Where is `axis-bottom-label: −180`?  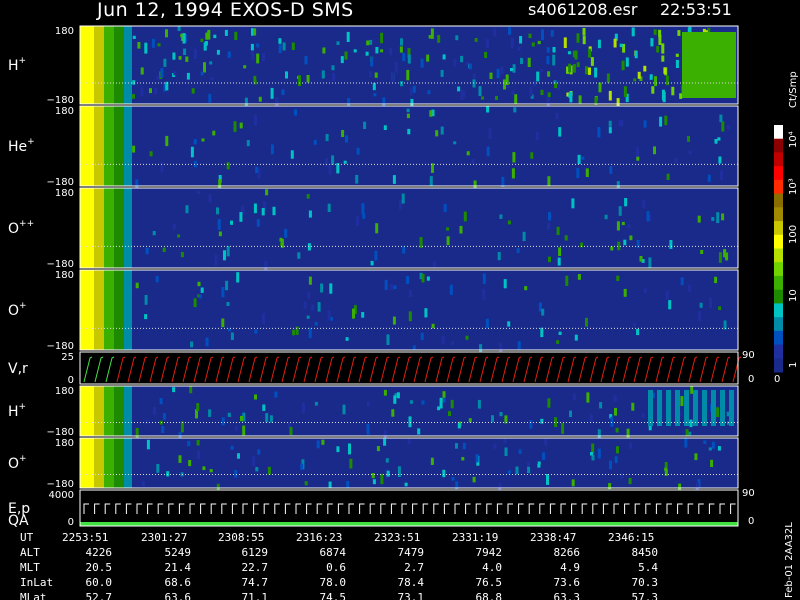 axis-bottom-label: −180 is located at coordinates (60, 484).